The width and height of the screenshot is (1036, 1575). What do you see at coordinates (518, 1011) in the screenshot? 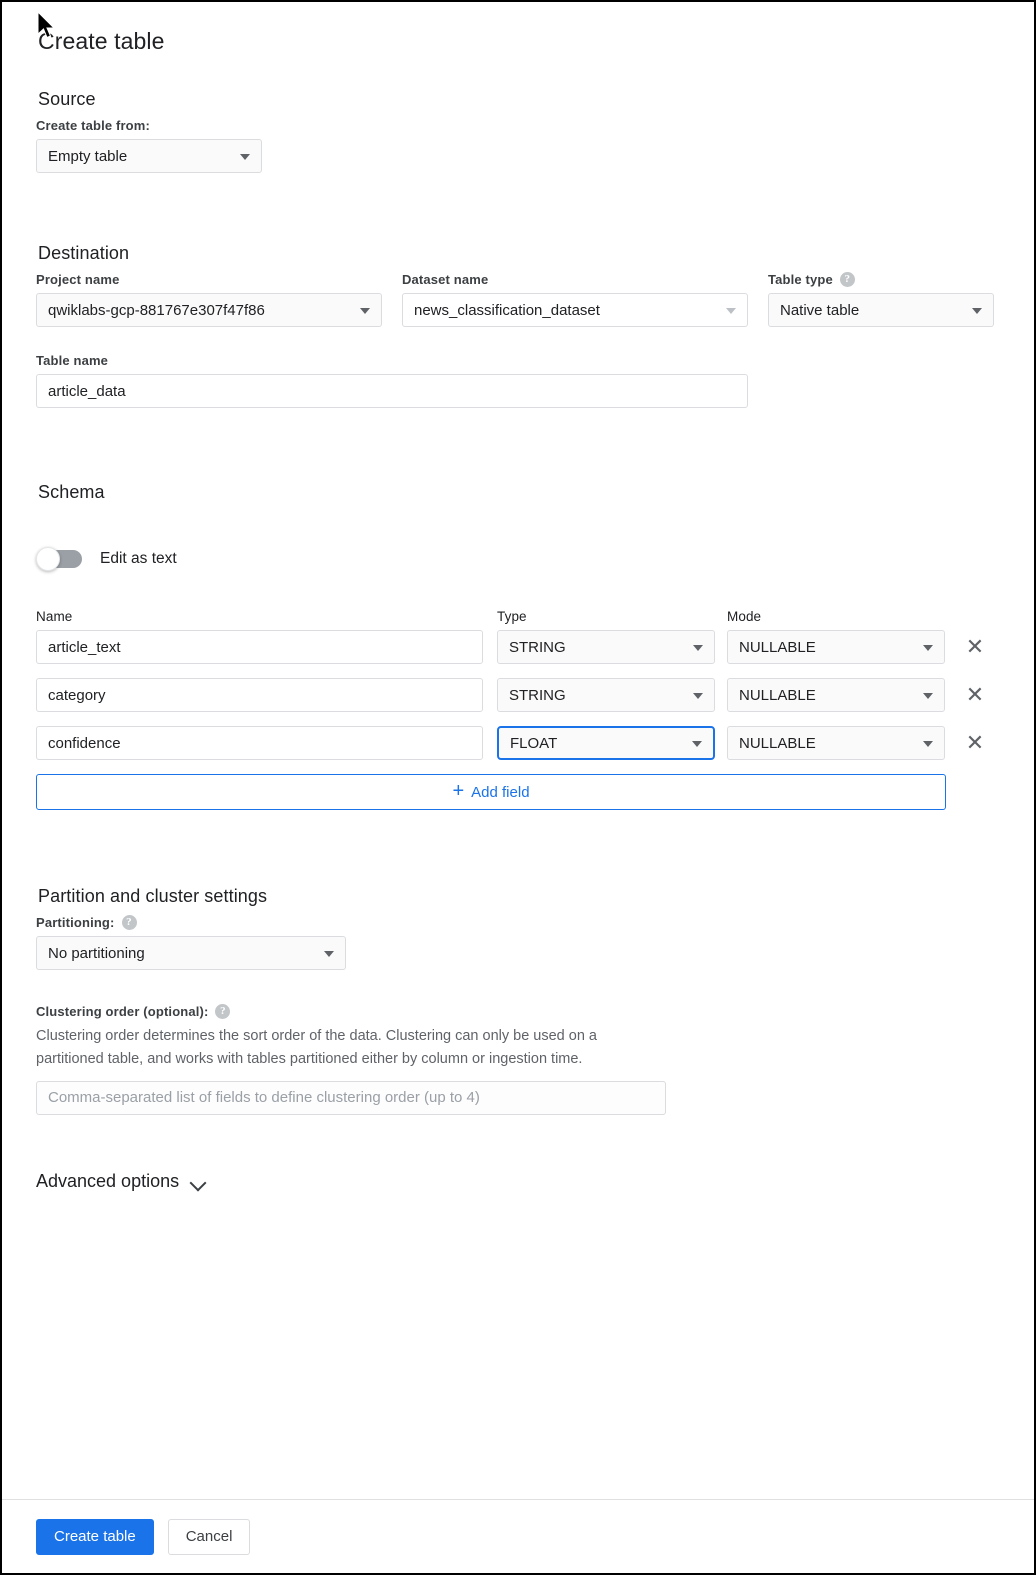
I see `clustering-order-label: Clustering order (optional): ?` at bounding box center [518, 1011].